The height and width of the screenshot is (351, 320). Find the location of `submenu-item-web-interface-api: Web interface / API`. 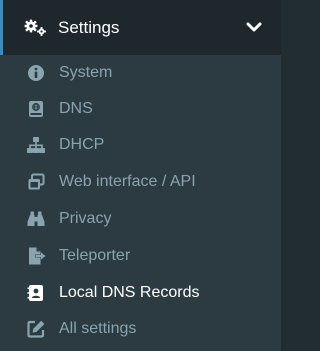

submenu-item-web-interface-api: Web interface / API is located at coordinates (140, 182).